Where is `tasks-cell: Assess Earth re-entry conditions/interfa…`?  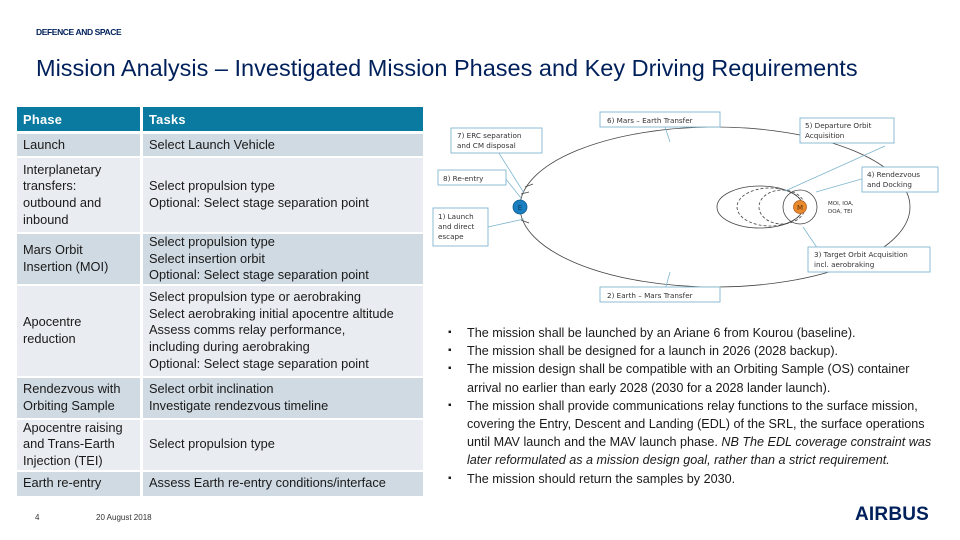 tasks-cell: Assess Earth re-entry conditions/interfa… is located at coordinates (283, 484).